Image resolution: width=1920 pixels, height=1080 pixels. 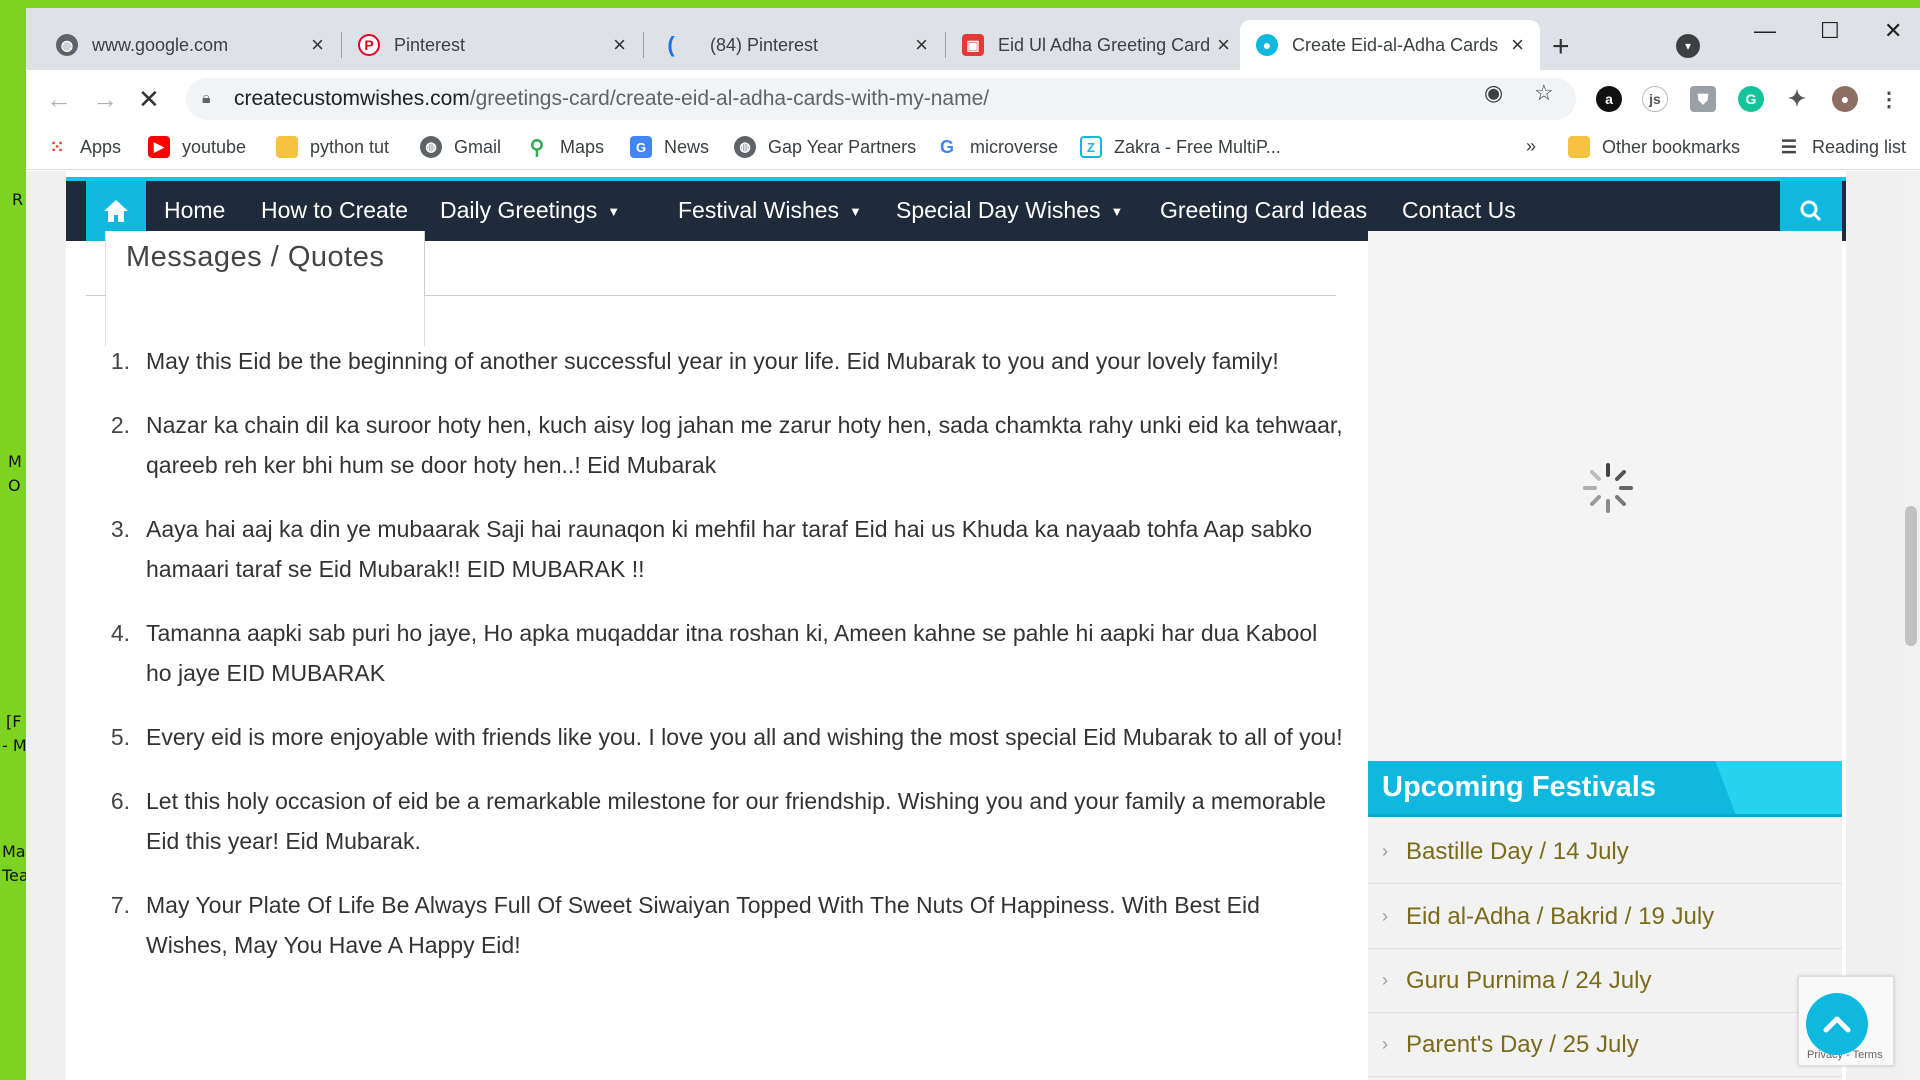 I want to click on nav-home: Home, so click(x=194, y=210).